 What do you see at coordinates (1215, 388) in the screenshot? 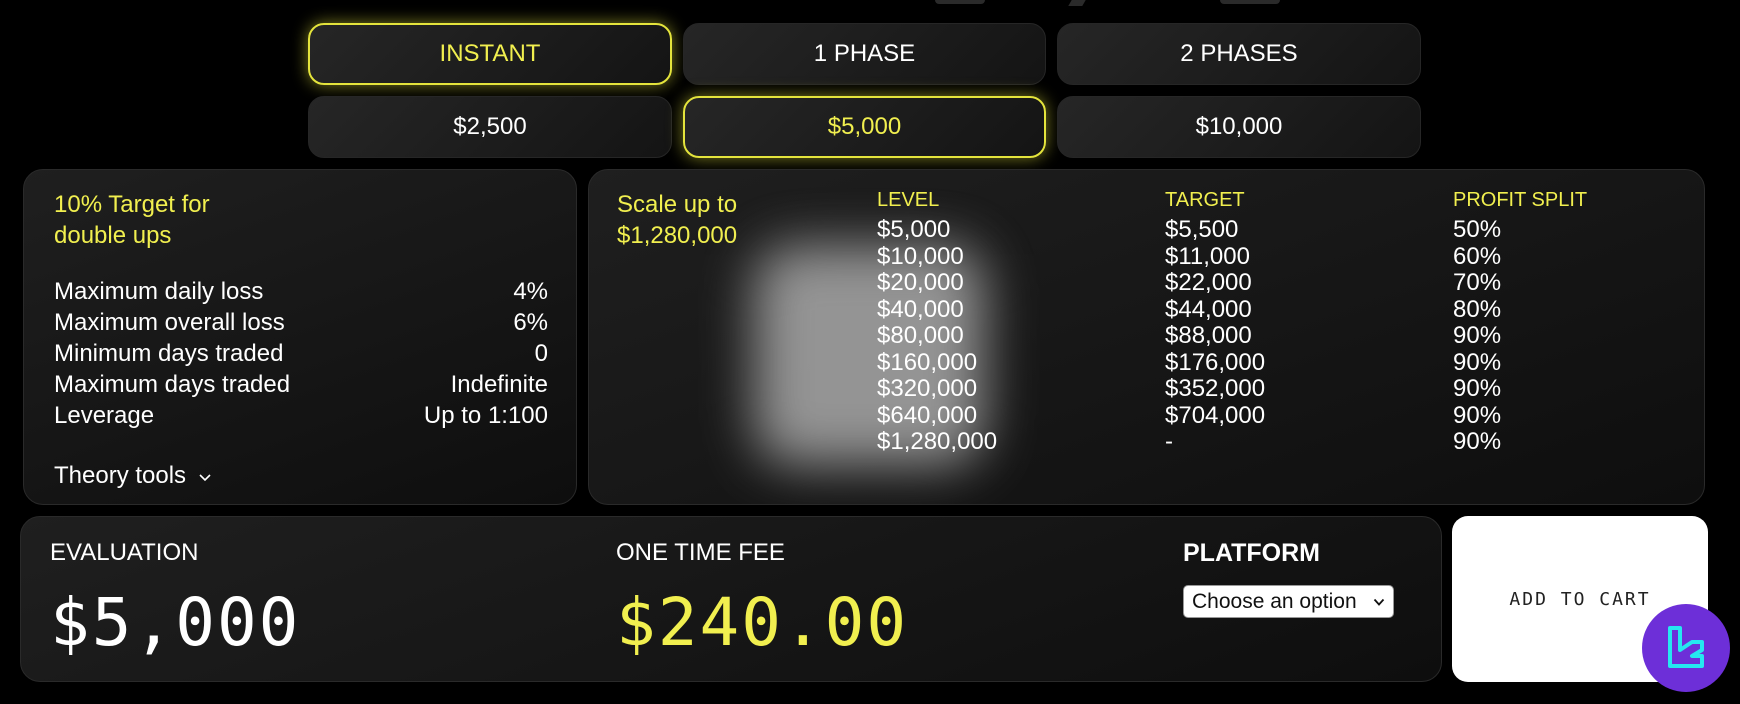
I see `target-value: $352,000` at bounding box center [1215, 388].